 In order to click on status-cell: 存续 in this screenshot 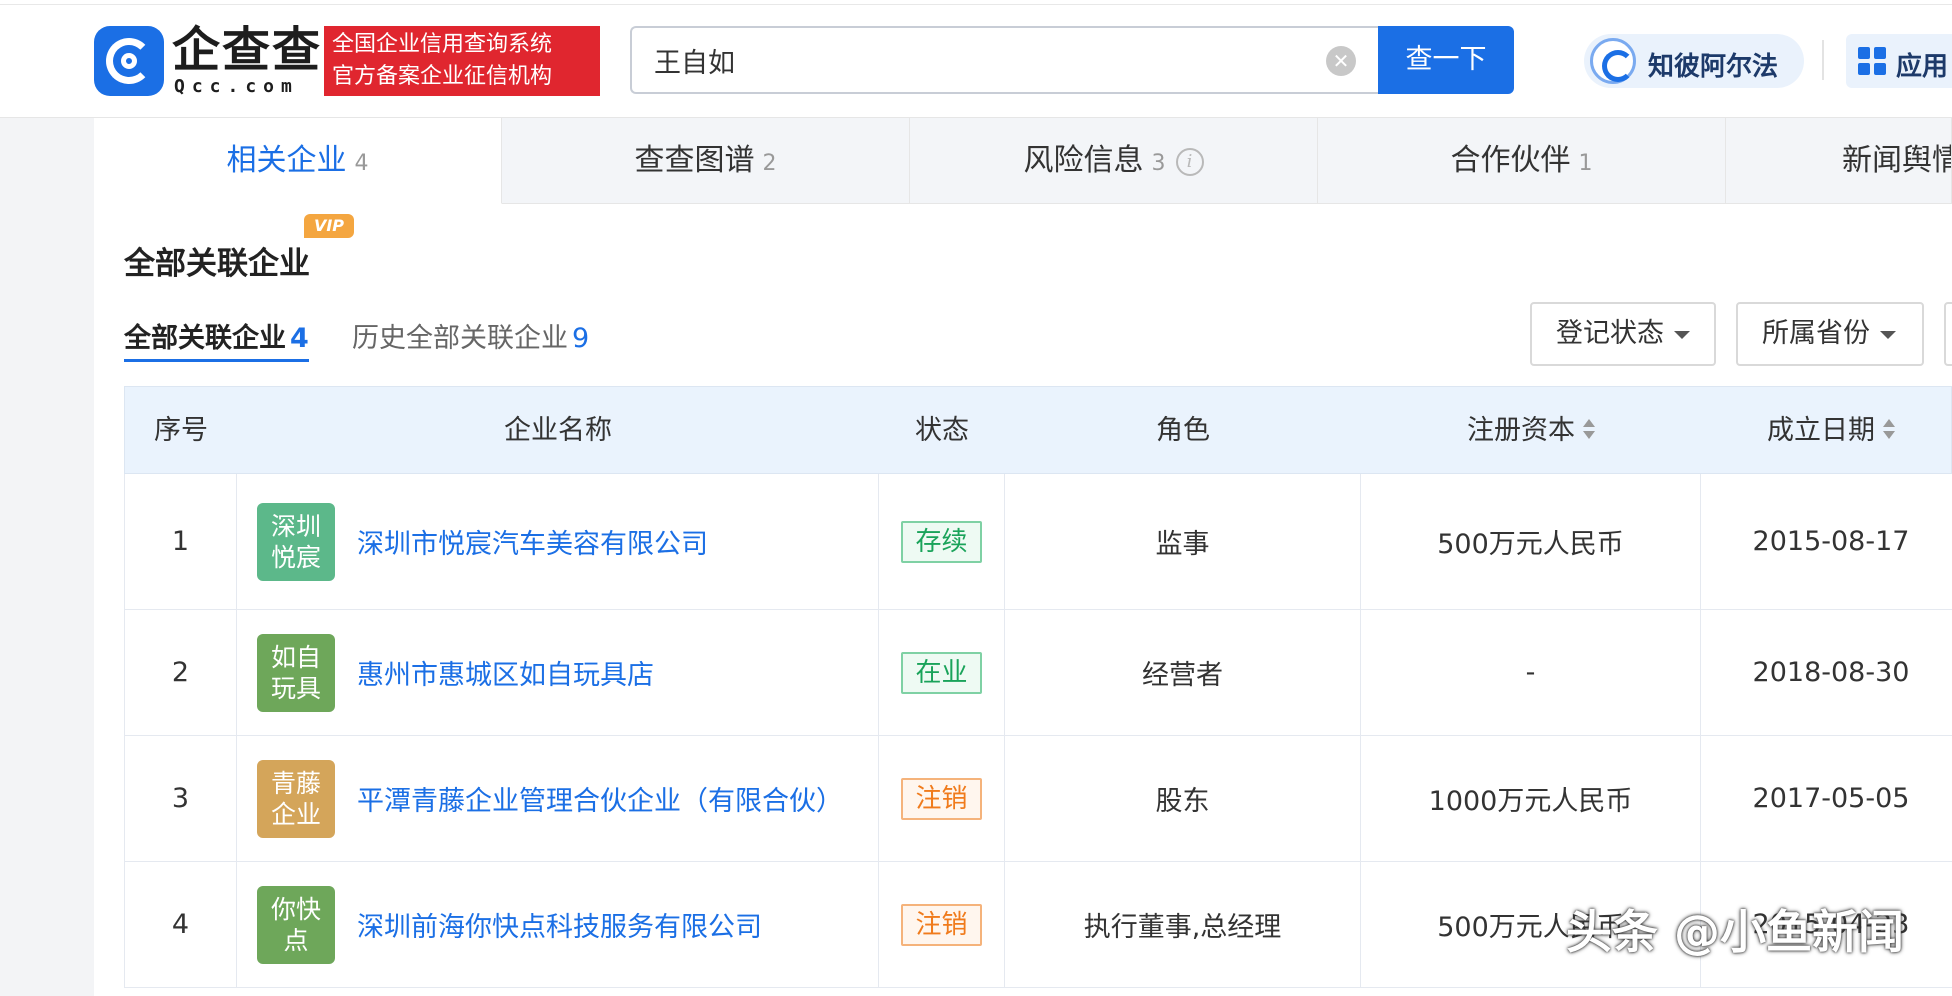, I will do `click(942, 541)`.